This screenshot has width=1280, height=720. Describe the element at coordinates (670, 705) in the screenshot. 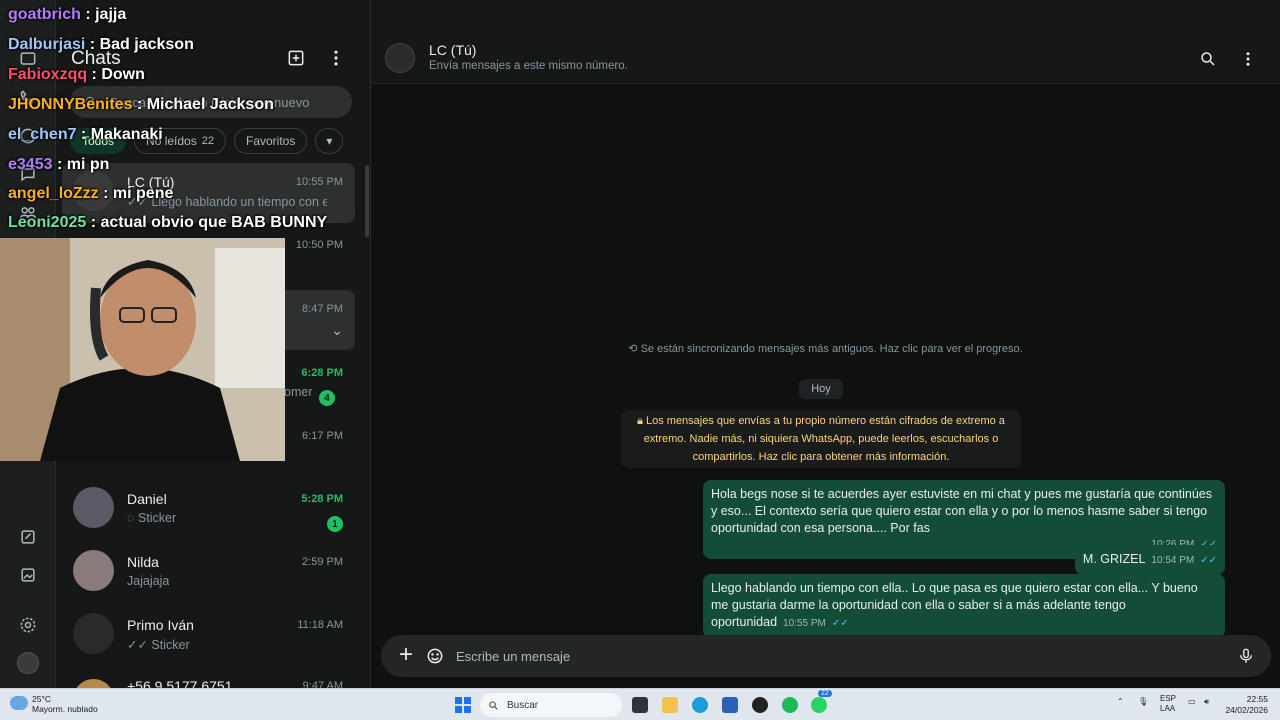

I see `file-explorer-icon` at that location.